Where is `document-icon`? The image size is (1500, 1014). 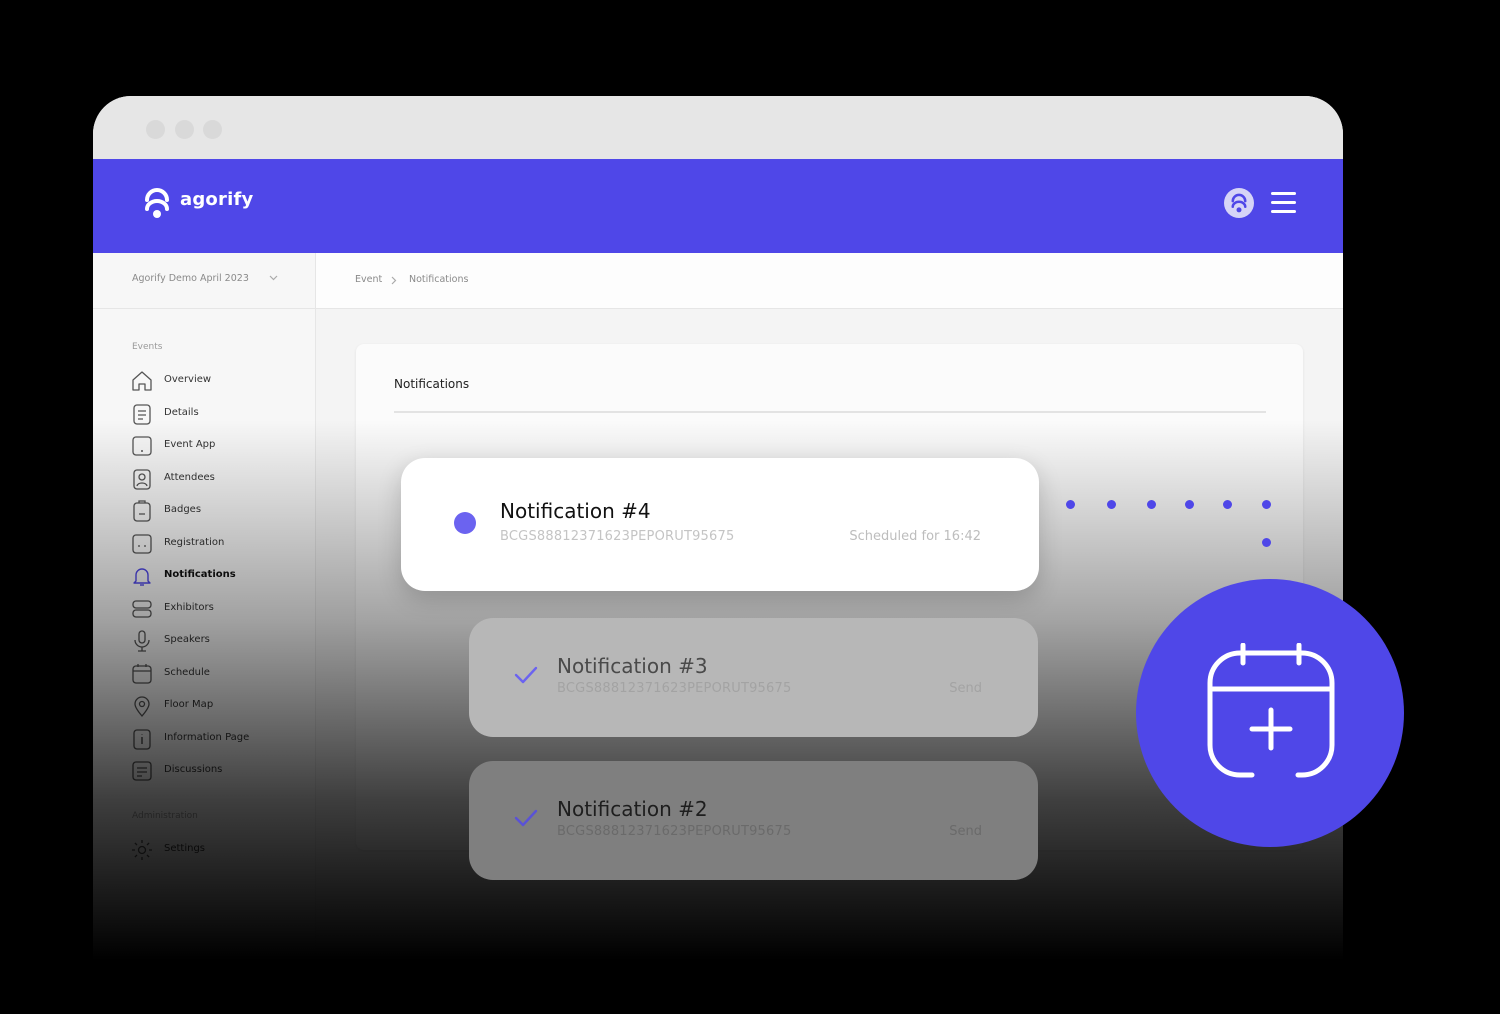 document-icon is located at coordinates (142, 414).